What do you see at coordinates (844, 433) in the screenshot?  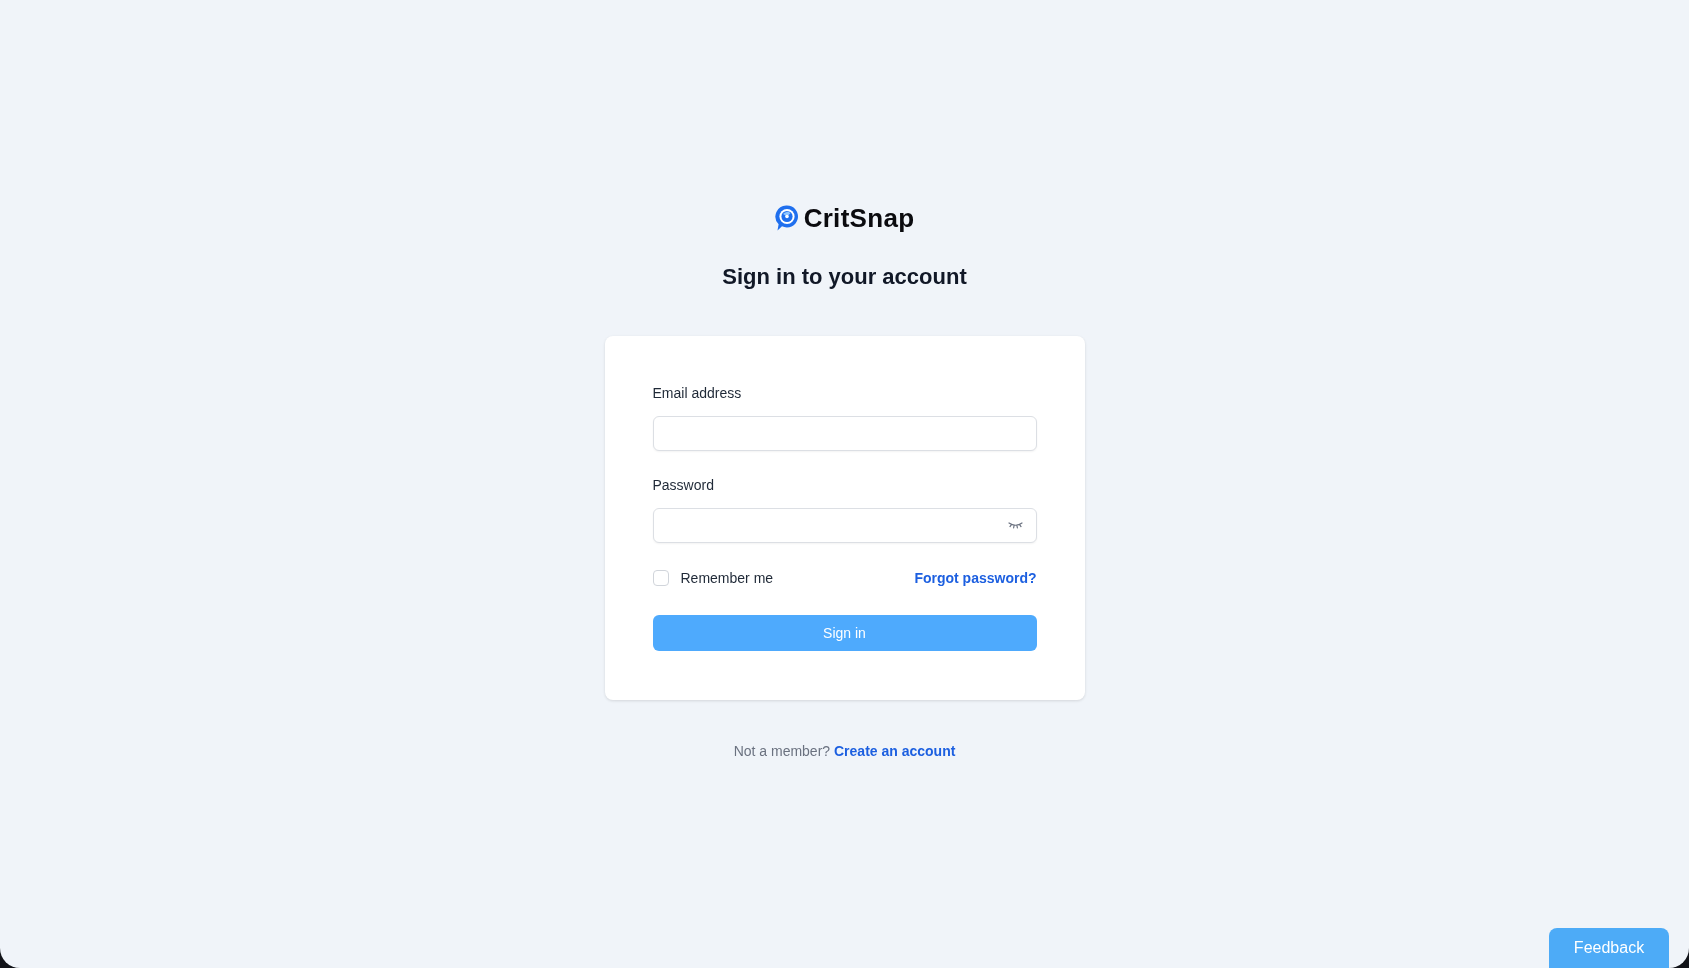 I see `email-field` at bounding box center [844, 433].